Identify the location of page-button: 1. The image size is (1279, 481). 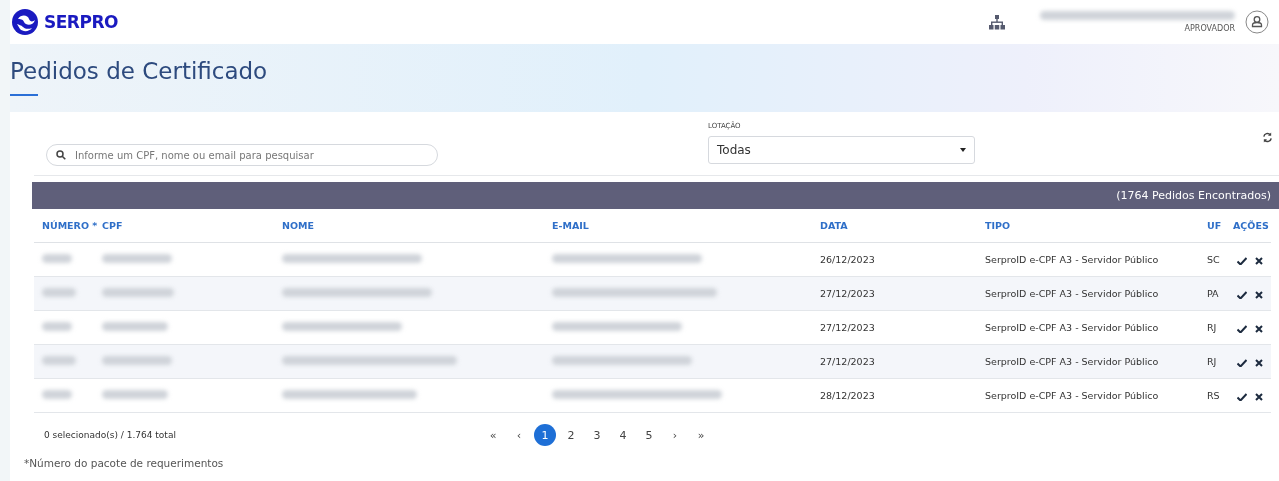
(545, 435).